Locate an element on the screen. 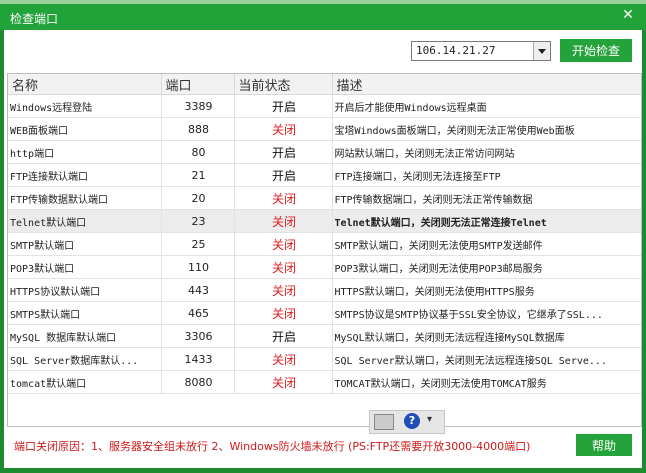  keyboard-icon is located at coordinates (384, 422).